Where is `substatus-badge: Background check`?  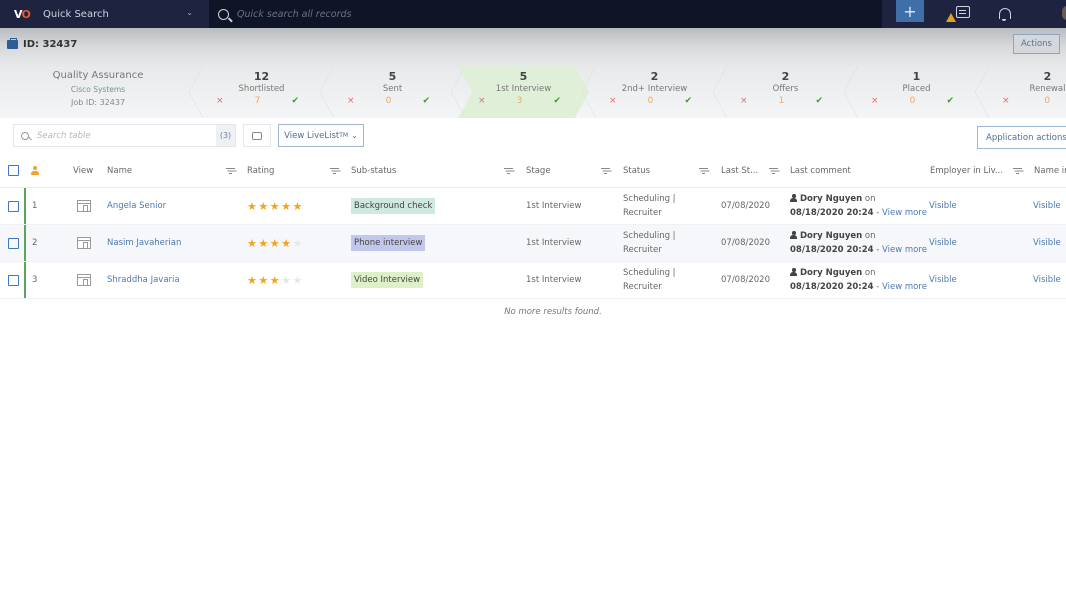
substatus-badge: Background check is located at coordinates (393, 206).